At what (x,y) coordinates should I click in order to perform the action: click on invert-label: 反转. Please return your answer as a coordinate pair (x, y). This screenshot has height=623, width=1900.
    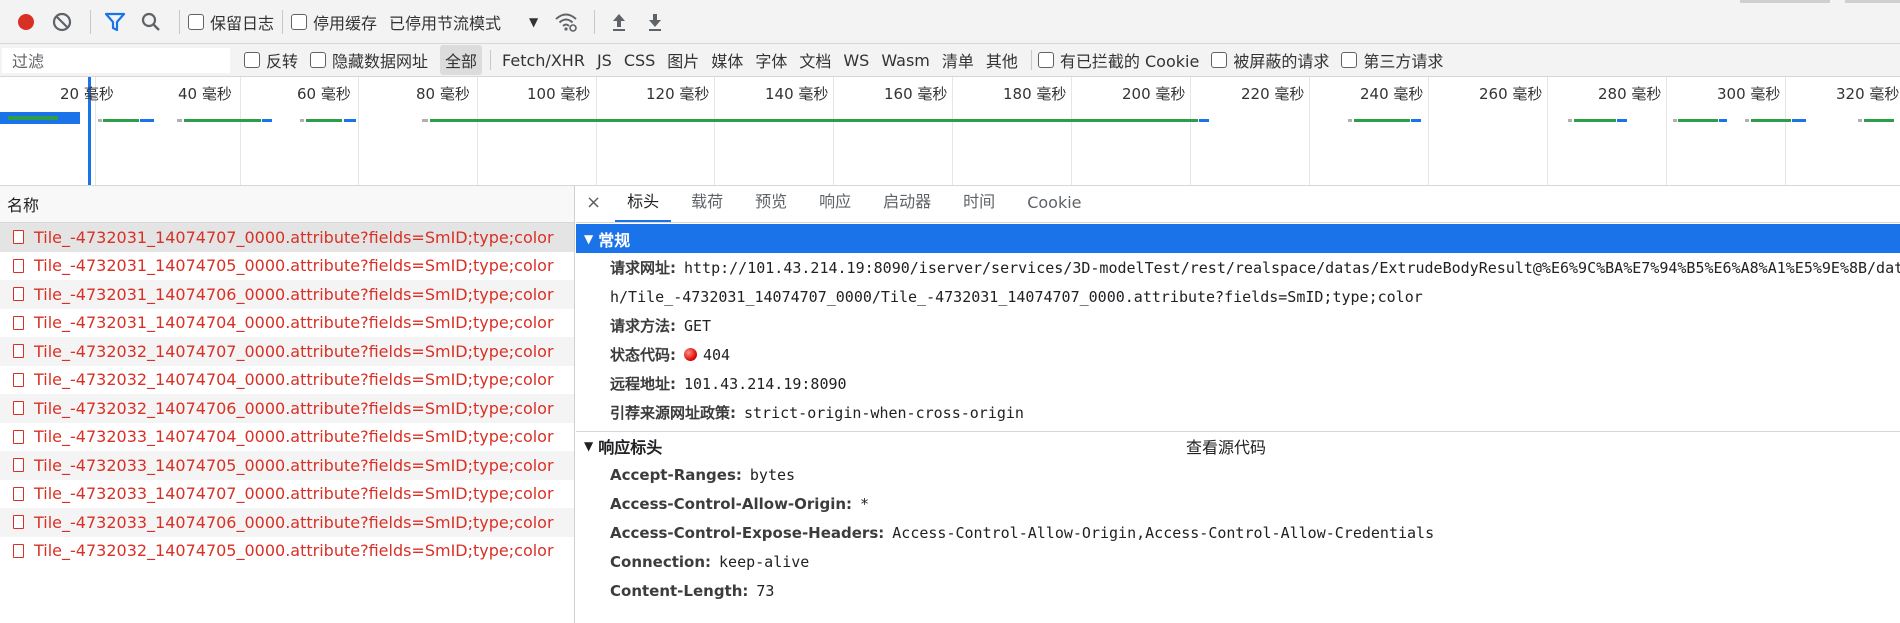
    Looking at the image, I should click on (282, 61).